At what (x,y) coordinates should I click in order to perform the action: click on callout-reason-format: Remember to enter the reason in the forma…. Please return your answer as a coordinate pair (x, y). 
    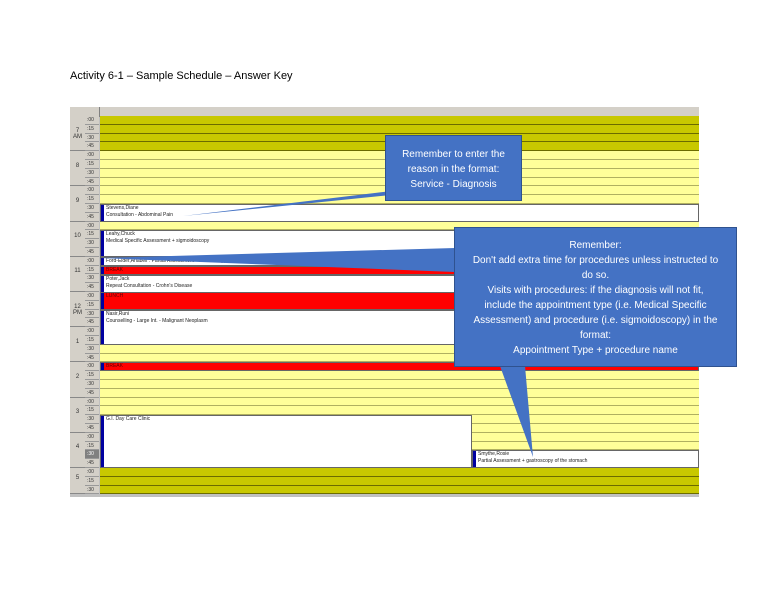
    Looking at the image, I should click on (453, 168).